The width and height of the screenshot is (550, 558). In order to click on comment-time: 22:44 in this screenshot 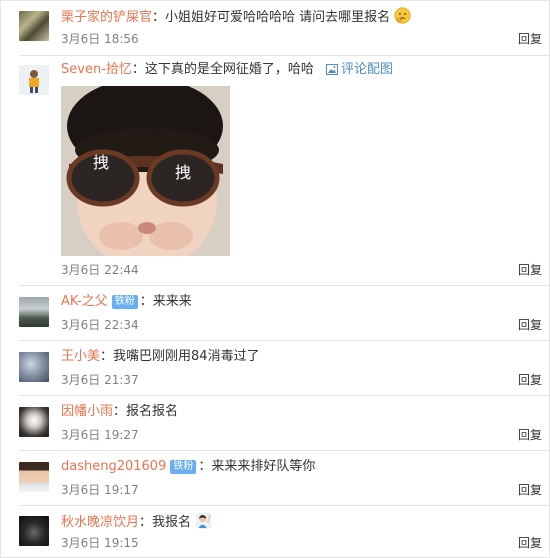, I will do `click(121, 270)`.